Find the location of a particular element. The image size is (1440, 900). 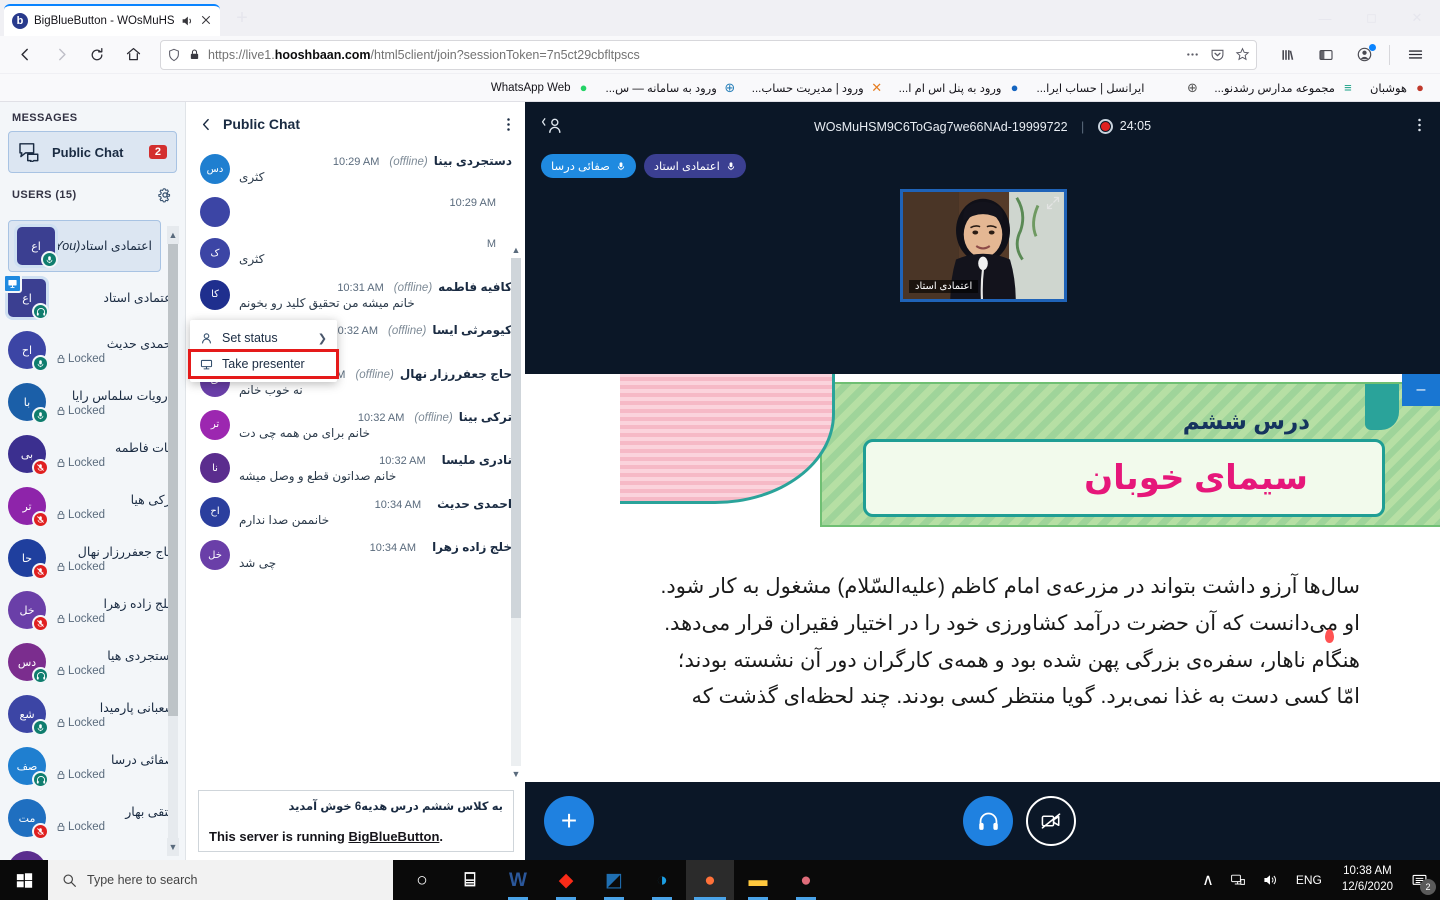

user-list-item: اع اعتمادی استاد is located at coordinates (92, 298).